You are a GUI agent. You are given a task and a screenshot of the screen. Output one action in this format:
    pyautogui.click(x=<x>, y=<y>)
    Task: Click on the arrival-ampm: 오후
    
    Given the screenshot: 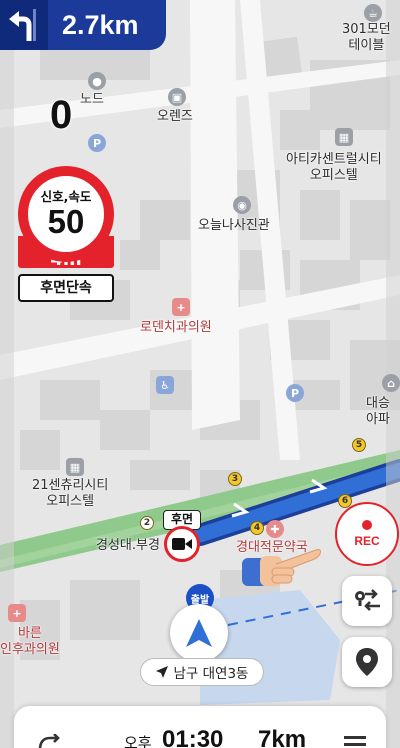 What is the action you would take?
    pyautogui.click(x=138, y=741)
    